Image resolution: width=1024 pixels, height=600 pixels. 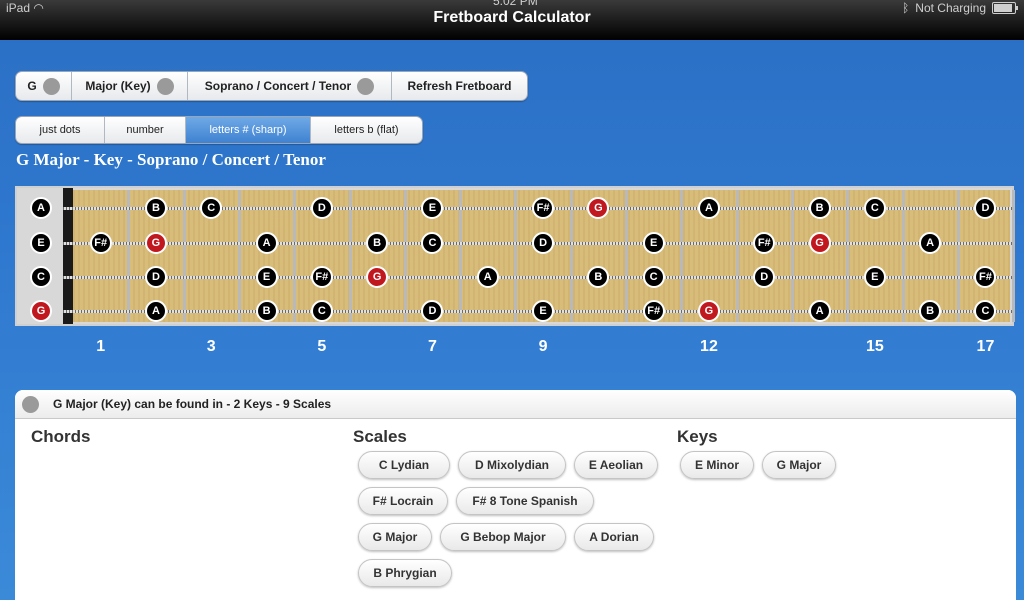 What do you see at coordinates (322, 346) in the screenshot?
I see `fret-number: 5` at bounding box center [322, 346].